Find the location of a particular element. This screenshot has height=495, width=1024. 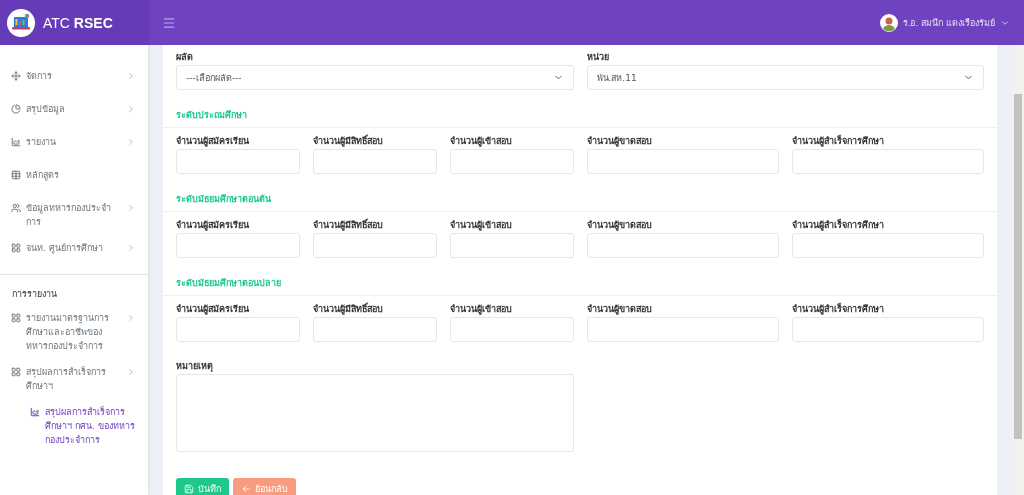

scrollbar is located at coordinates (1018, 270).